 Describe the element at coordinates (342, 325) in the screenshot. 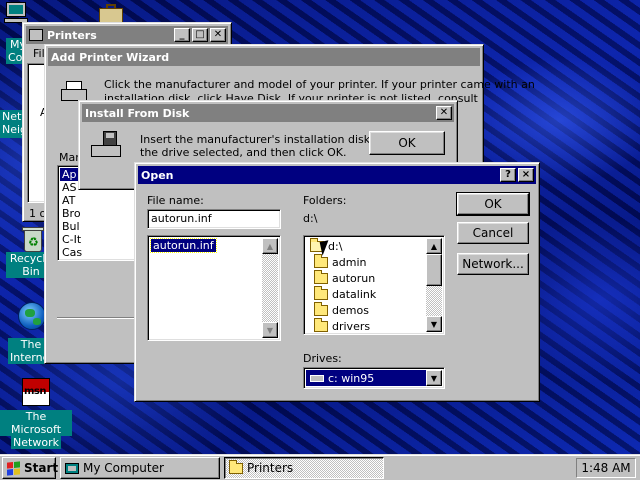

I see `folder-item: drivers` at that location.